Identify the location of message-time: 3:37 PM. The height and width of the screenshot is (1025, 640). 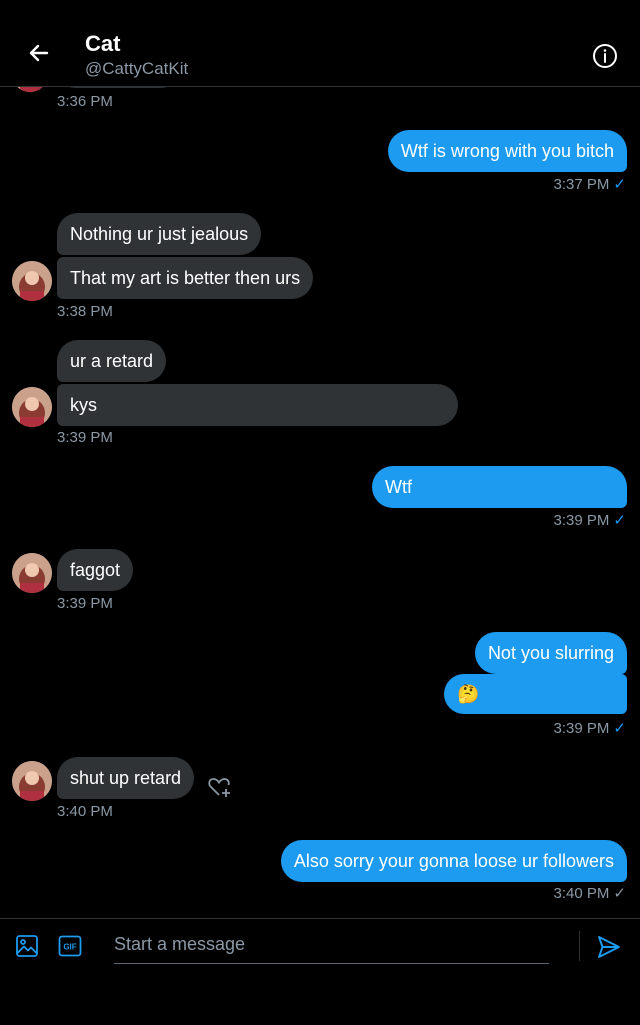
(581, 184).